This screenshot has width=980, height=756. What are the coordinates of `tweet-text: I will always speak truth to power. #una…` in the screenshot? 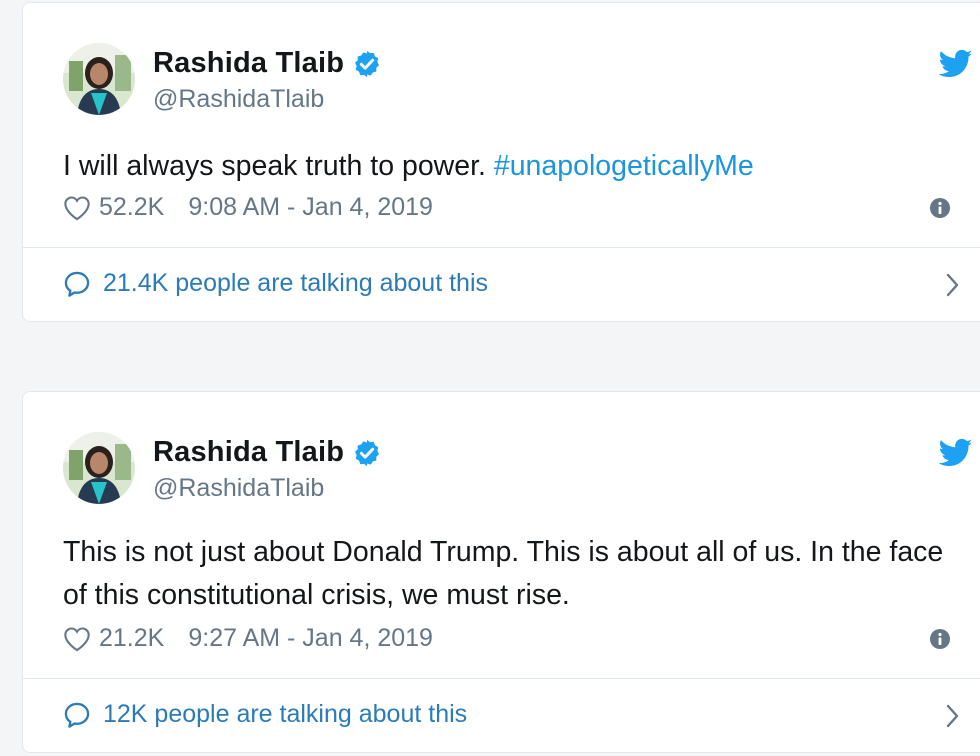 It's located at (517, 166).